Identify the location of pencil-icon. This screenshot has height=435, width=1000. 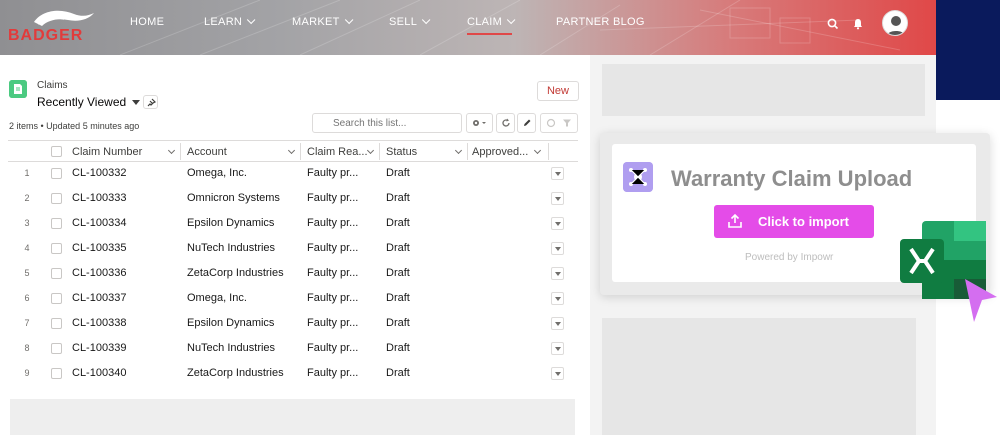
(526, 122).